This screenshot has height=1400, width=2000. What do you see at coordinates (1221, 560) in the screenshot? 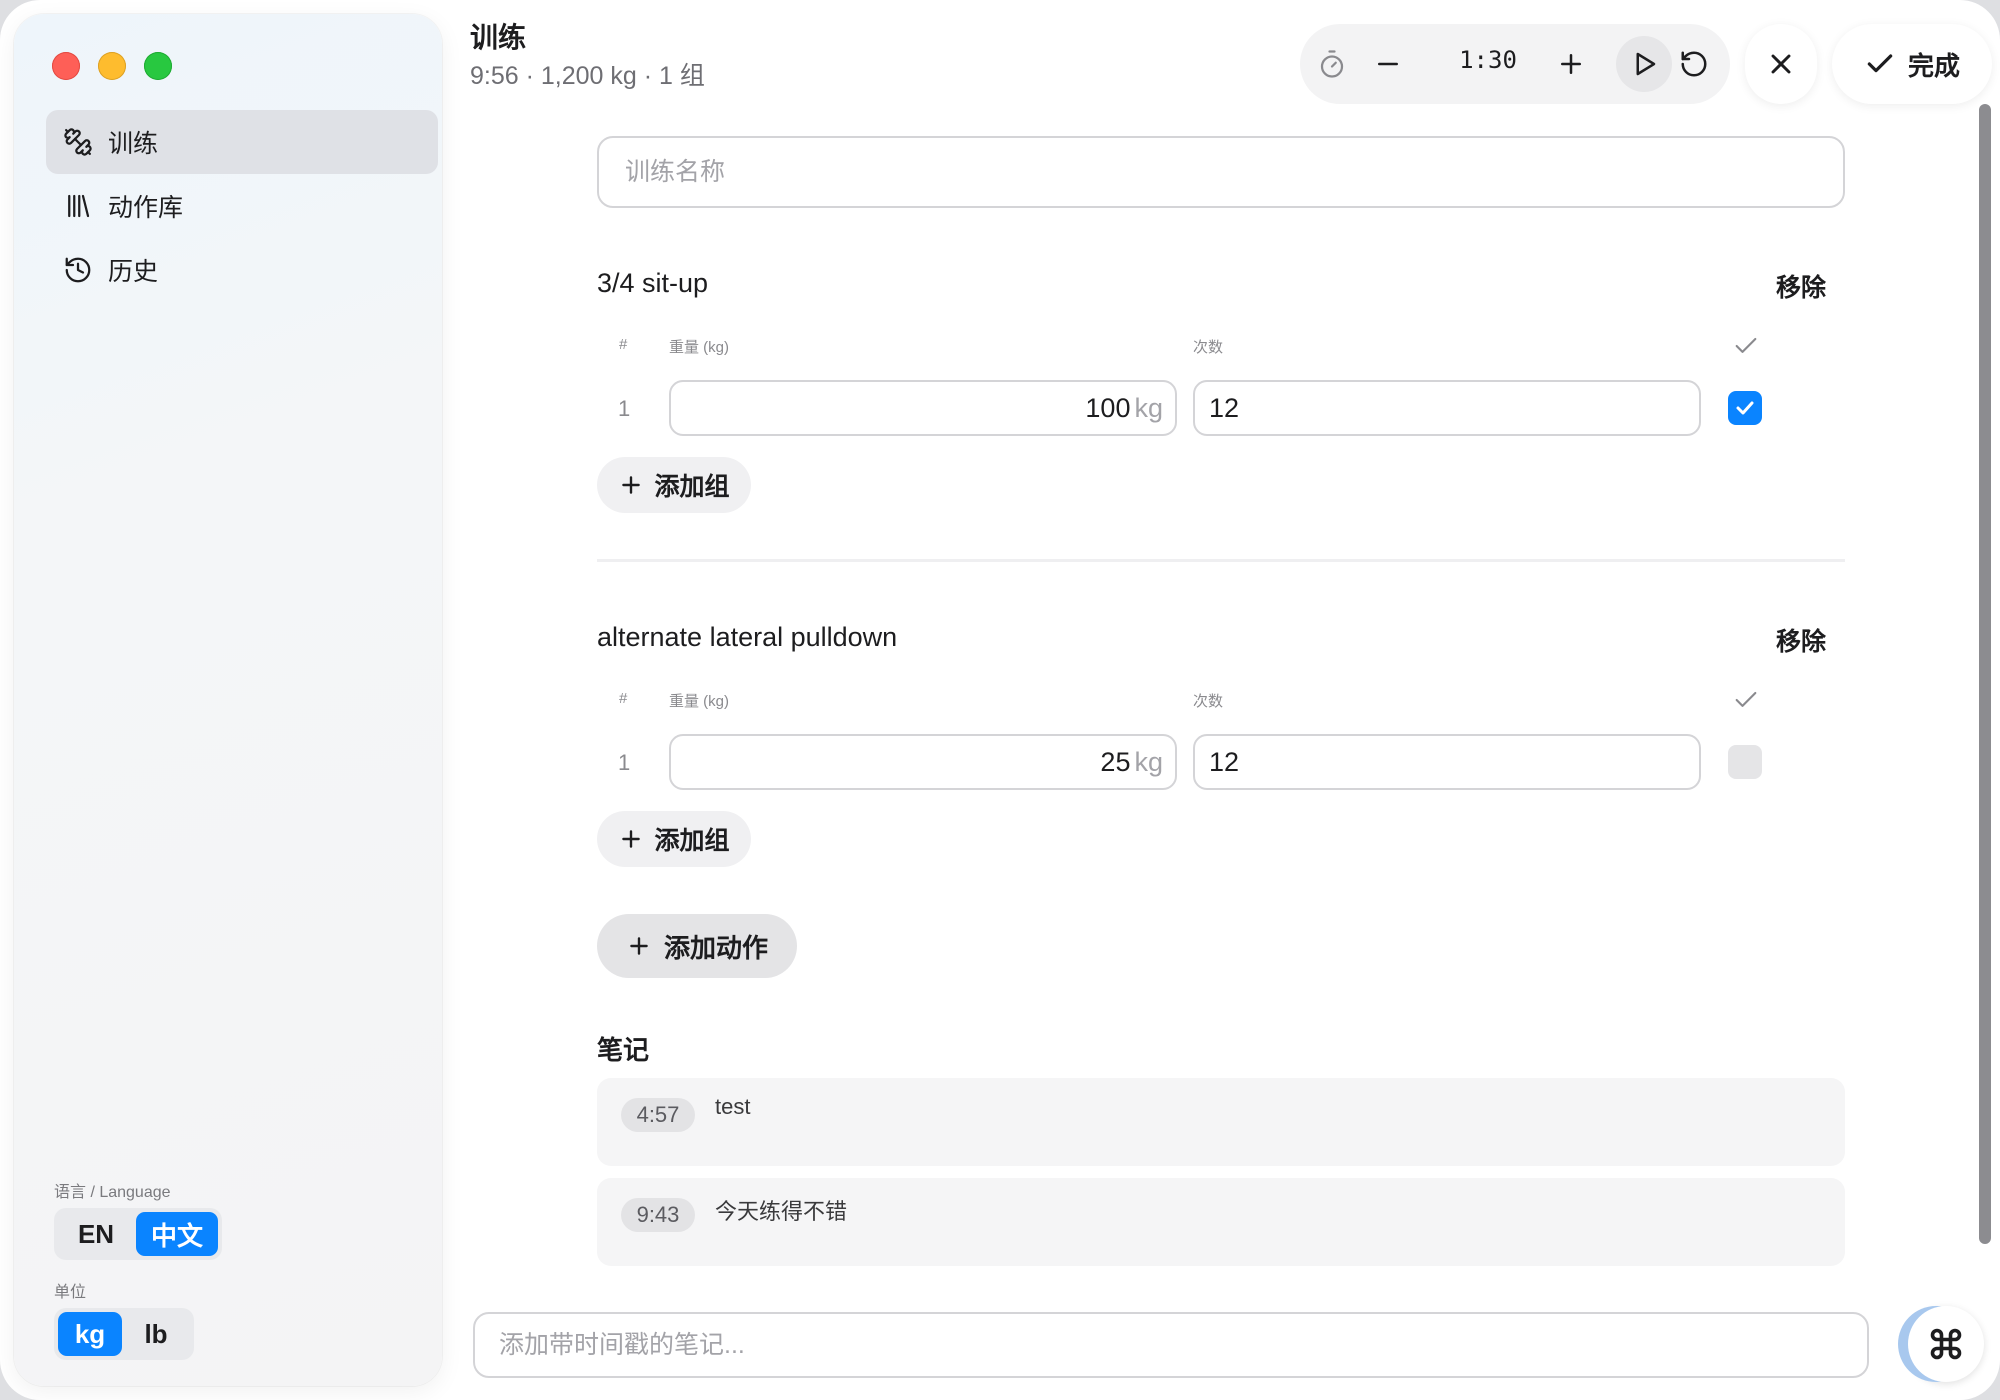
I see `exercise-divider` at bounding box center [1221, 560].